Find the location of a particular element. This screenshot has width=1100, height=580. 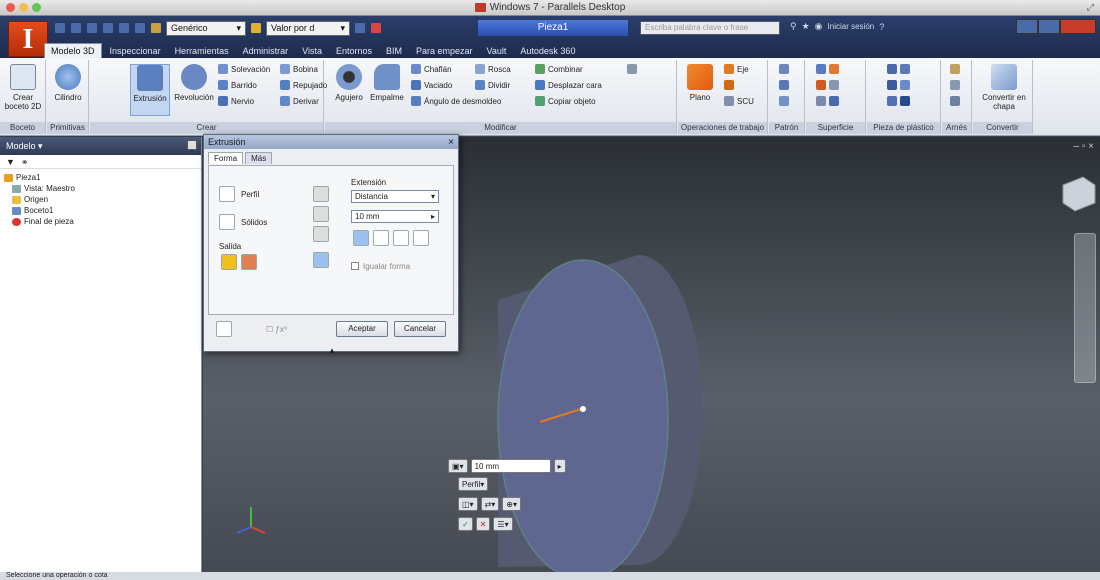

revolucion-button: Revolución is located at coordinates (194, 83).